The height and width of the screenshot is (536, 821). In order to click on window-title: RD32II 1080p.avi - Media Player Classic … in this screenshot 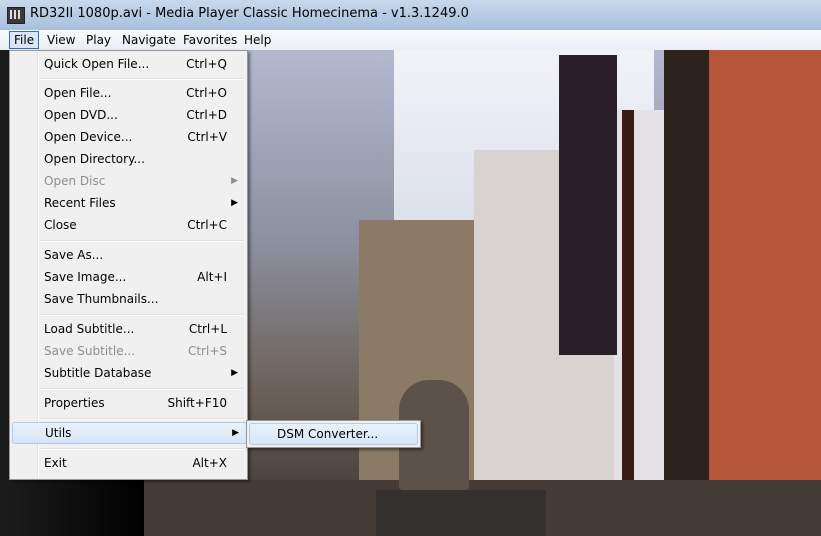, I will do `click(249, 13)`.